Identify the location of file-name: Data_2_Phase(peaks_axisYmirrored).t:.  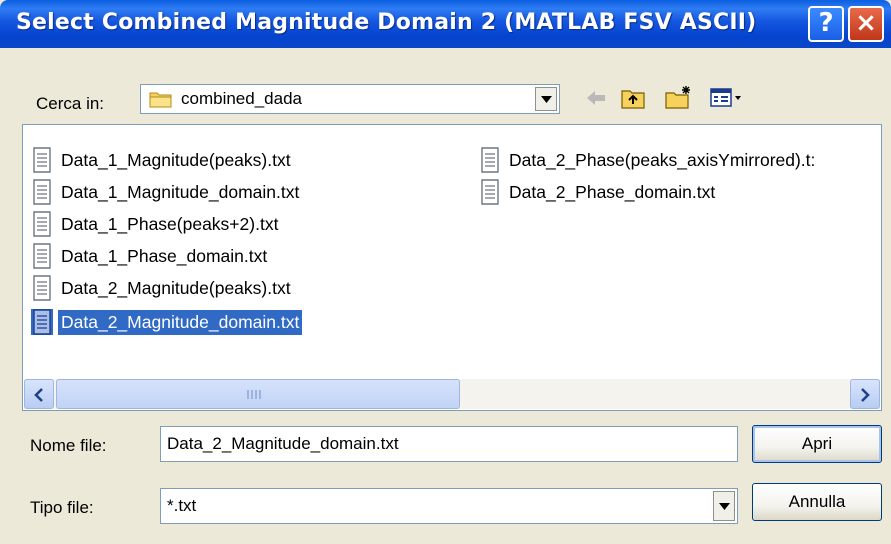
(662, 159).